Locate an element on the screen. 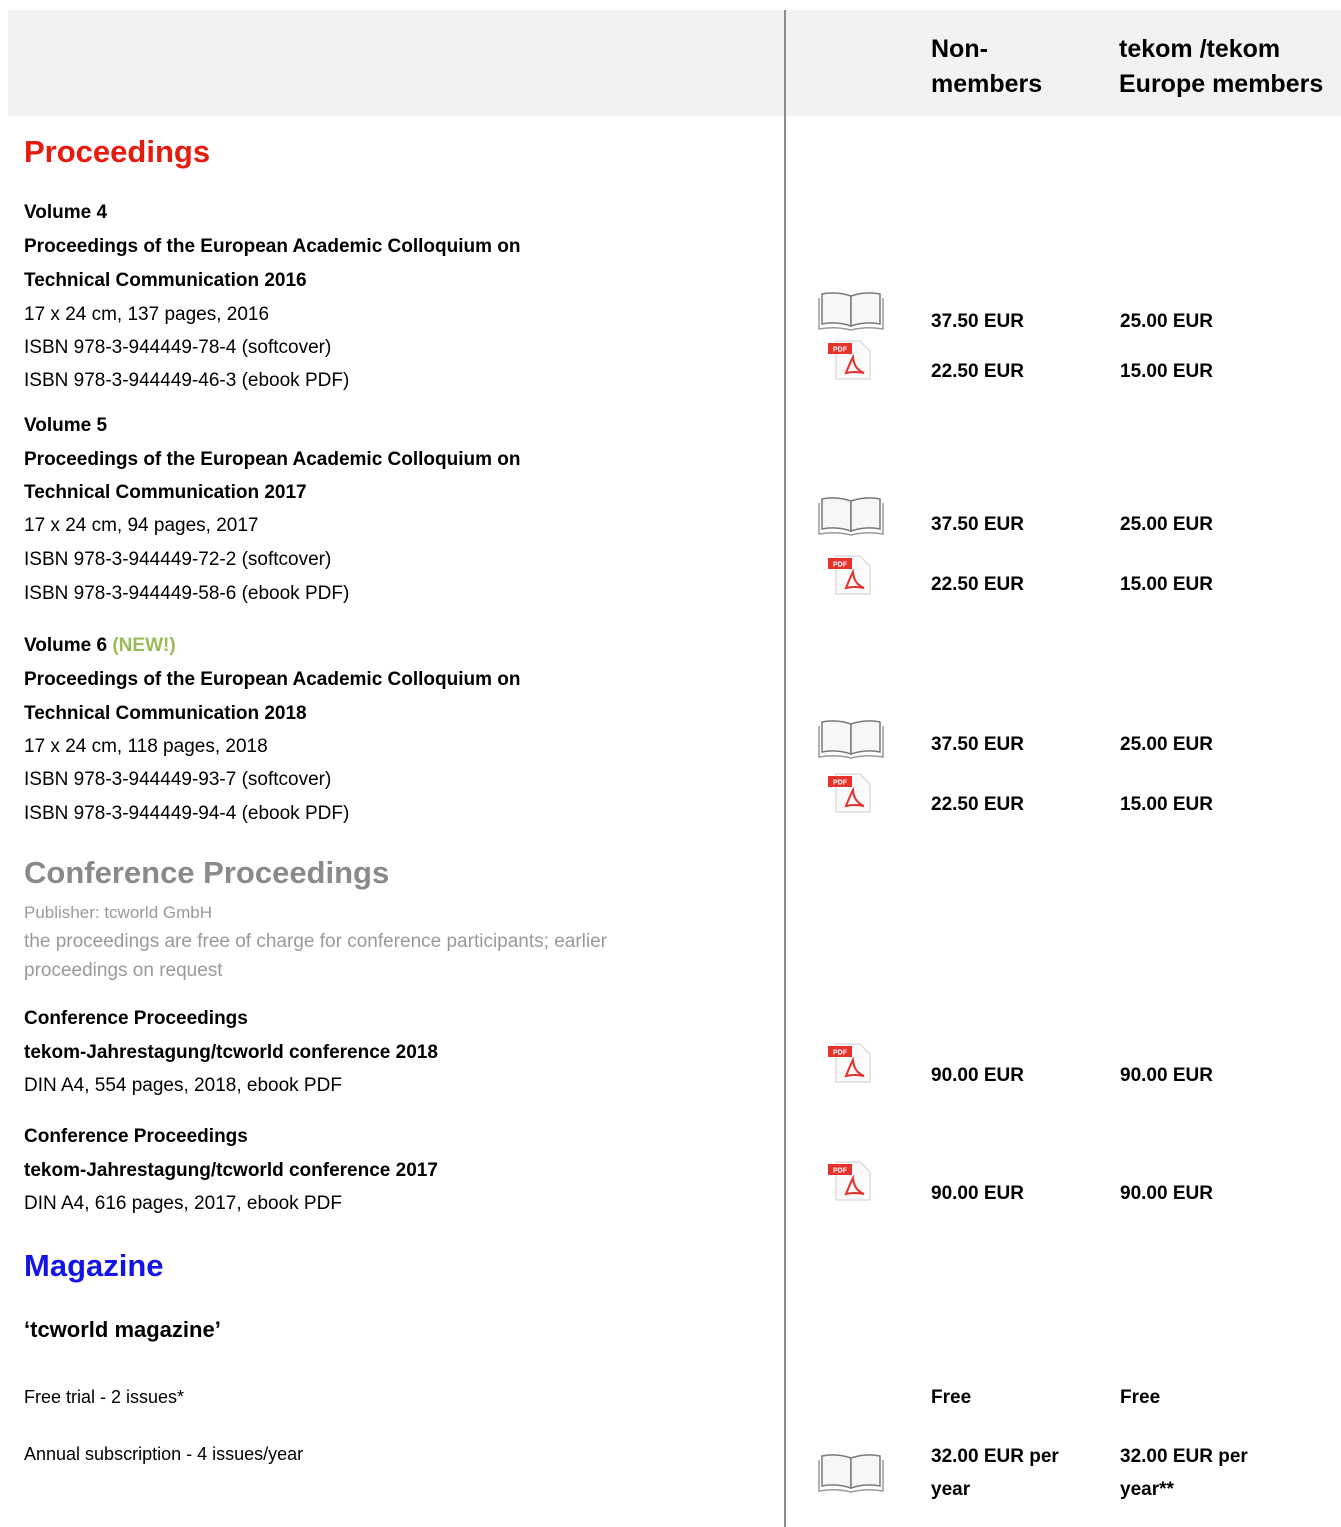  section-title-proceedings: Proceedings is located at coordinates (117, 151).